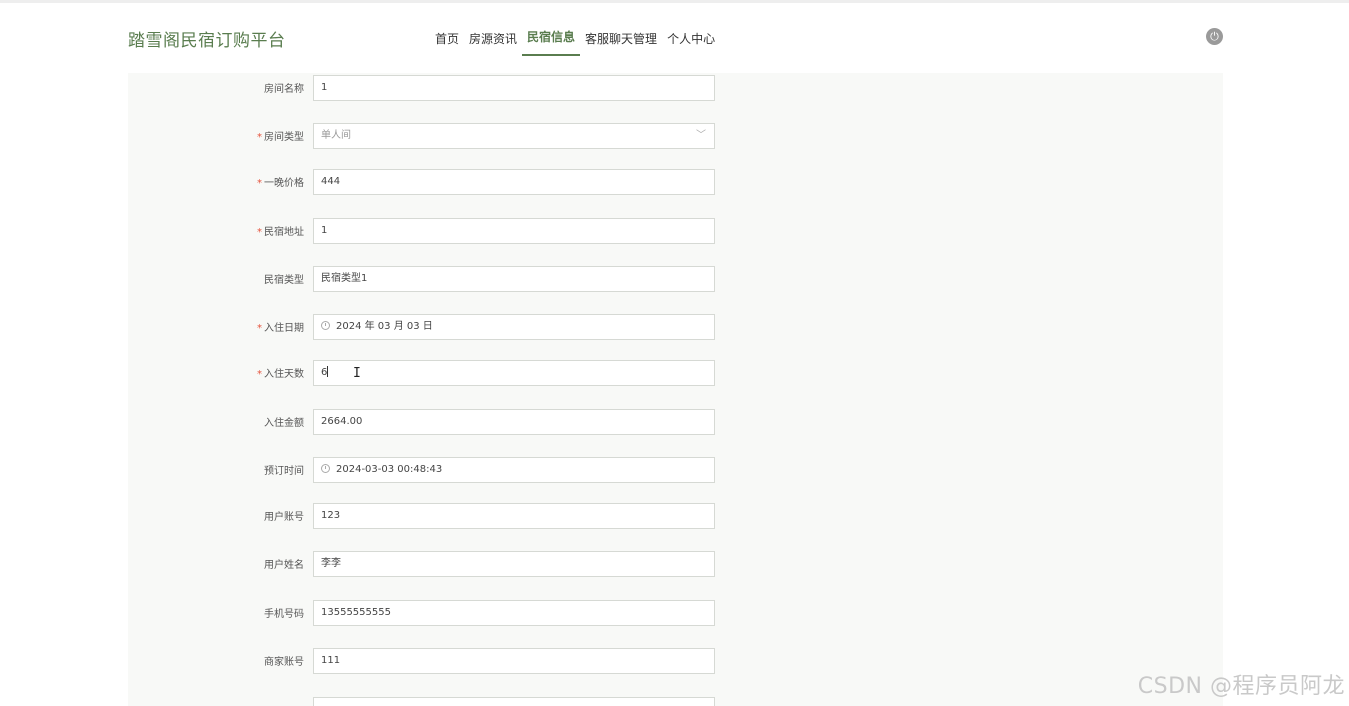  Describe the element at coordinates (284, 614) in the screenshot. I see `field-label: 手机号码` at that location.